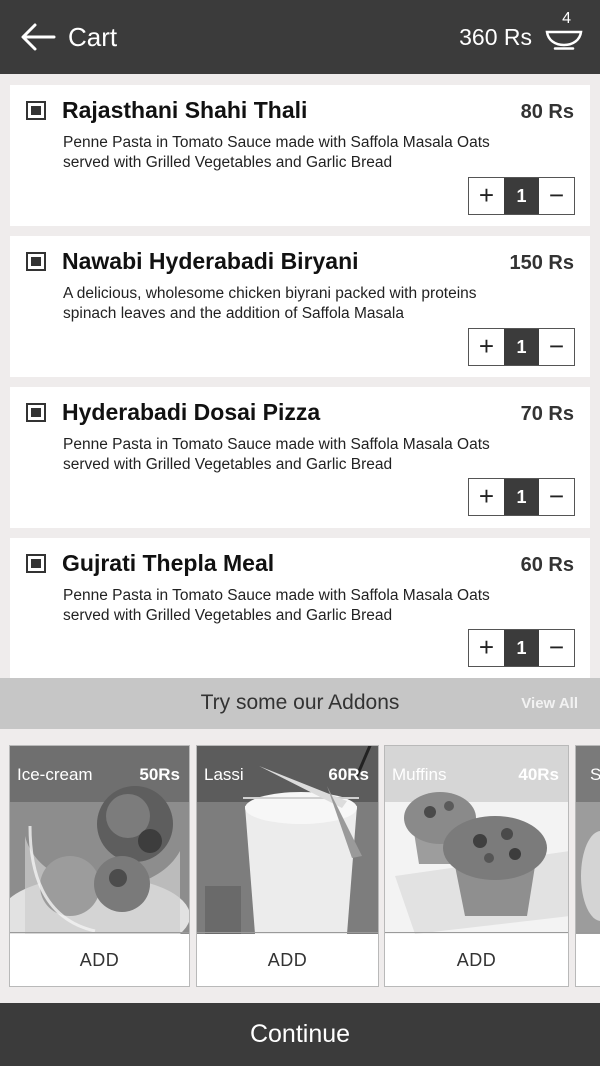  I want to click on item-name: Hyderabadi Dosai Pizza, so click(191, 412).